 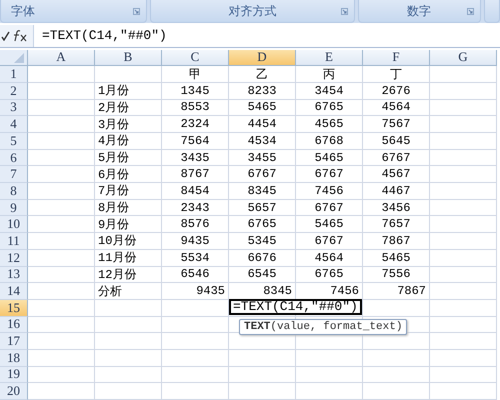 What do you see at coordinates (128, 191) in the screenshot?
I see `table-cell: 7月份` at bounding box center [128, 191].